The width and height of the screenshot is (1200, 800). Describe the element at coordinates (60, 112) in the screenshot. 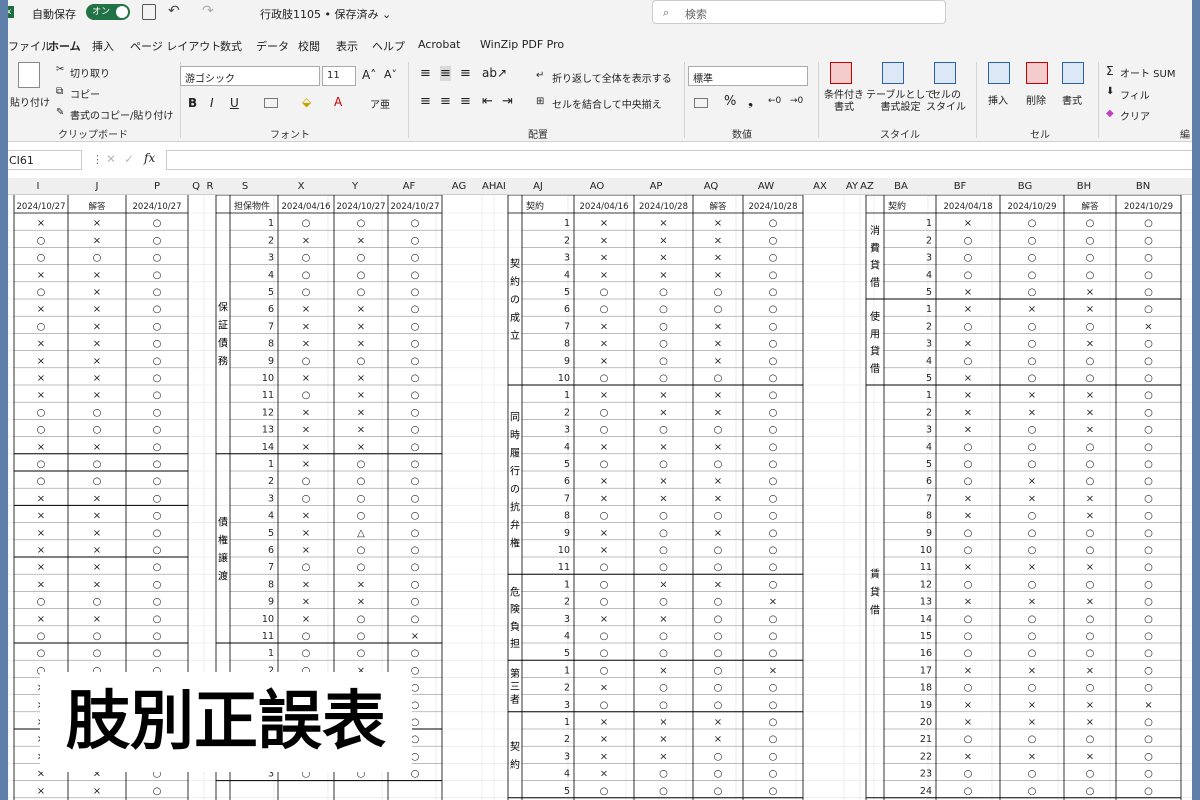

I see `format-painter-icon: ✎` at that location.